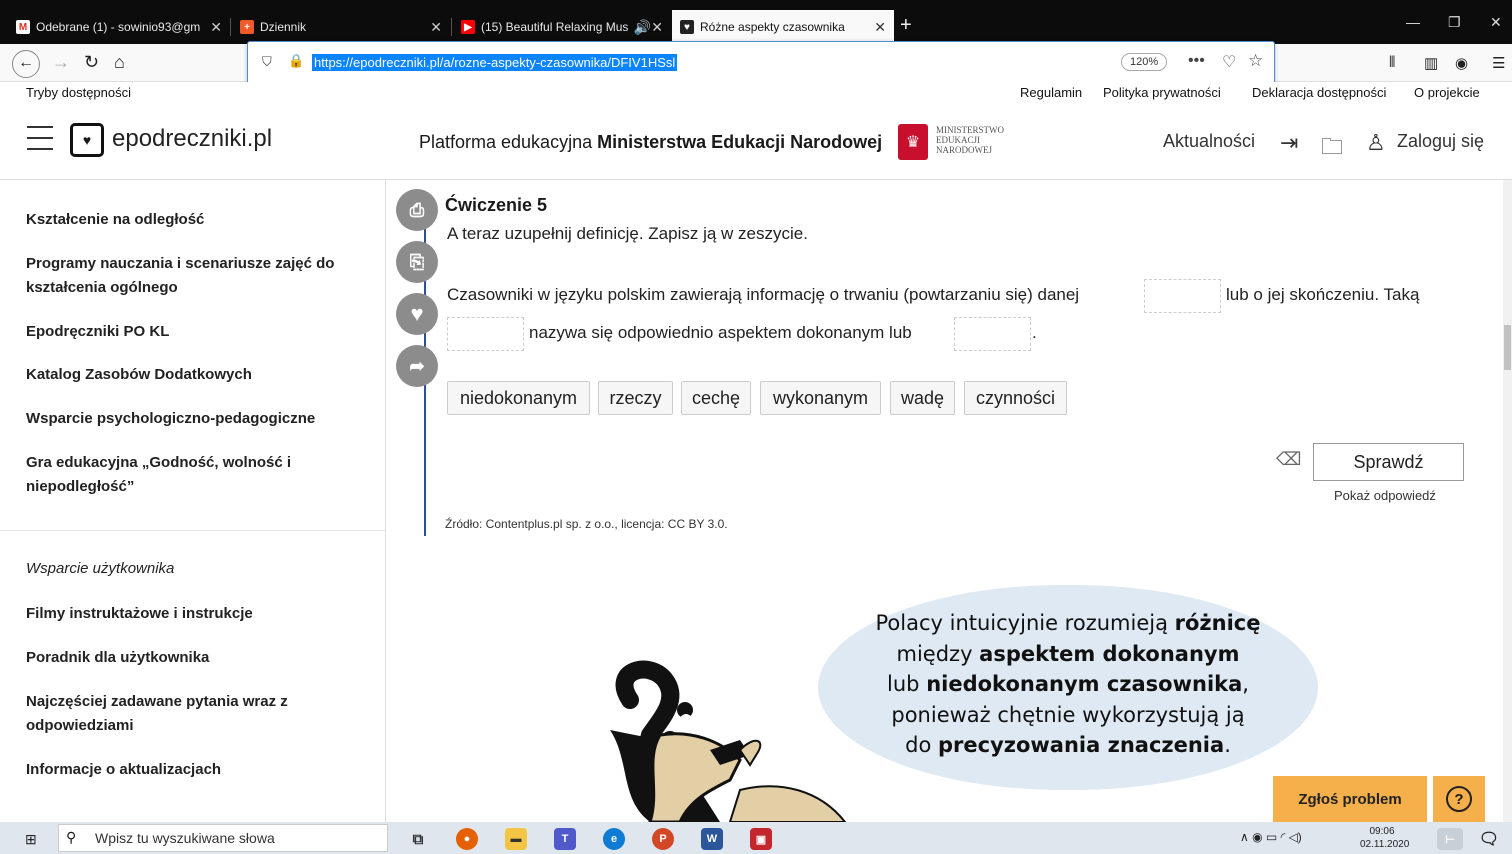 This screenshot has height=854, width=1512. Describe the element at coordinates (1015, 398) in the screenshot. I see `word-tile: czynności` at that location.